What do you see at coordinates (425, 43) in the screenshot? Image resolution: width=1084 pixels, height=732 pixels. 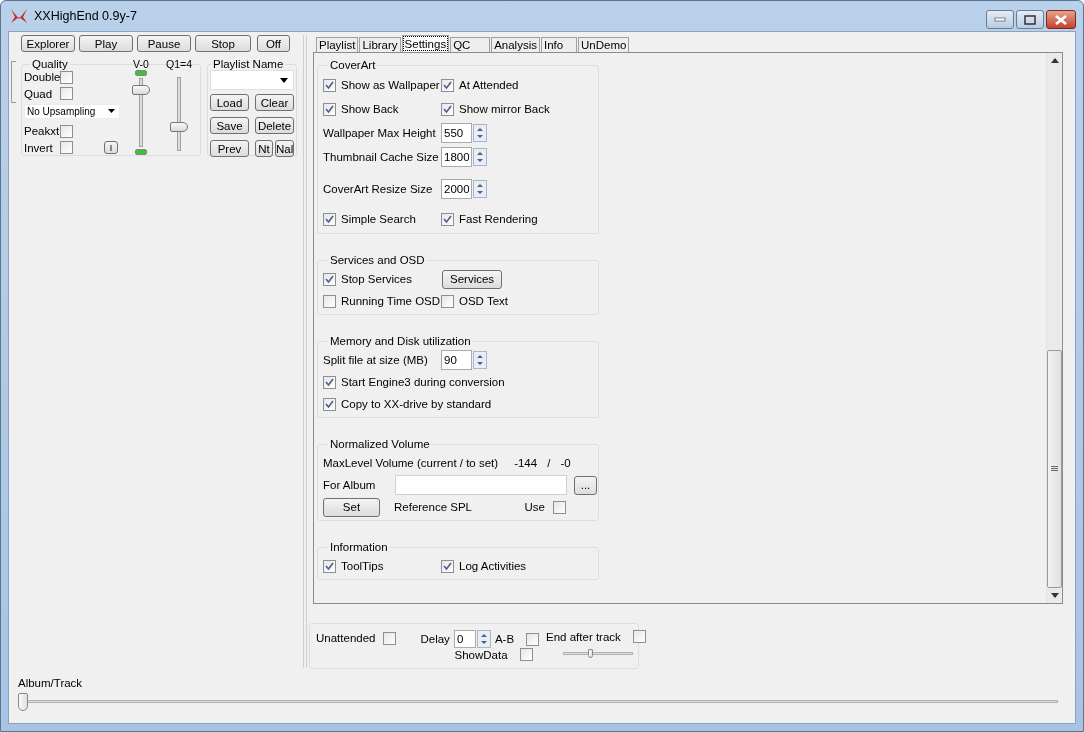 I see `tab: Settings` at bounding box center [425, 43].